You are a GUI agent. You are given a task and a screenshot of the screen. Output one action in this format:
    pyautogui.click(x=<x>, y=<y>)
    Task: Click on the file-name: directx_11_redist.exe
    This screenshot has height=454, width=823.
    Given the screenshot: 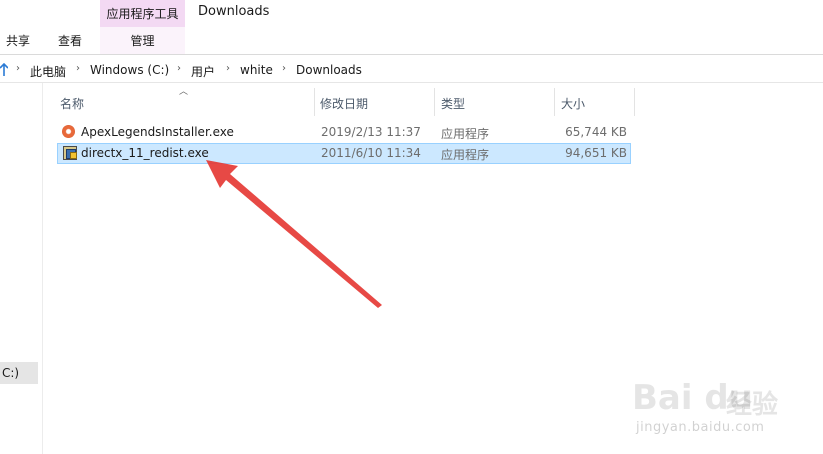 What is the action you would take?
    pyautogui.click(x=145, y=153)
    